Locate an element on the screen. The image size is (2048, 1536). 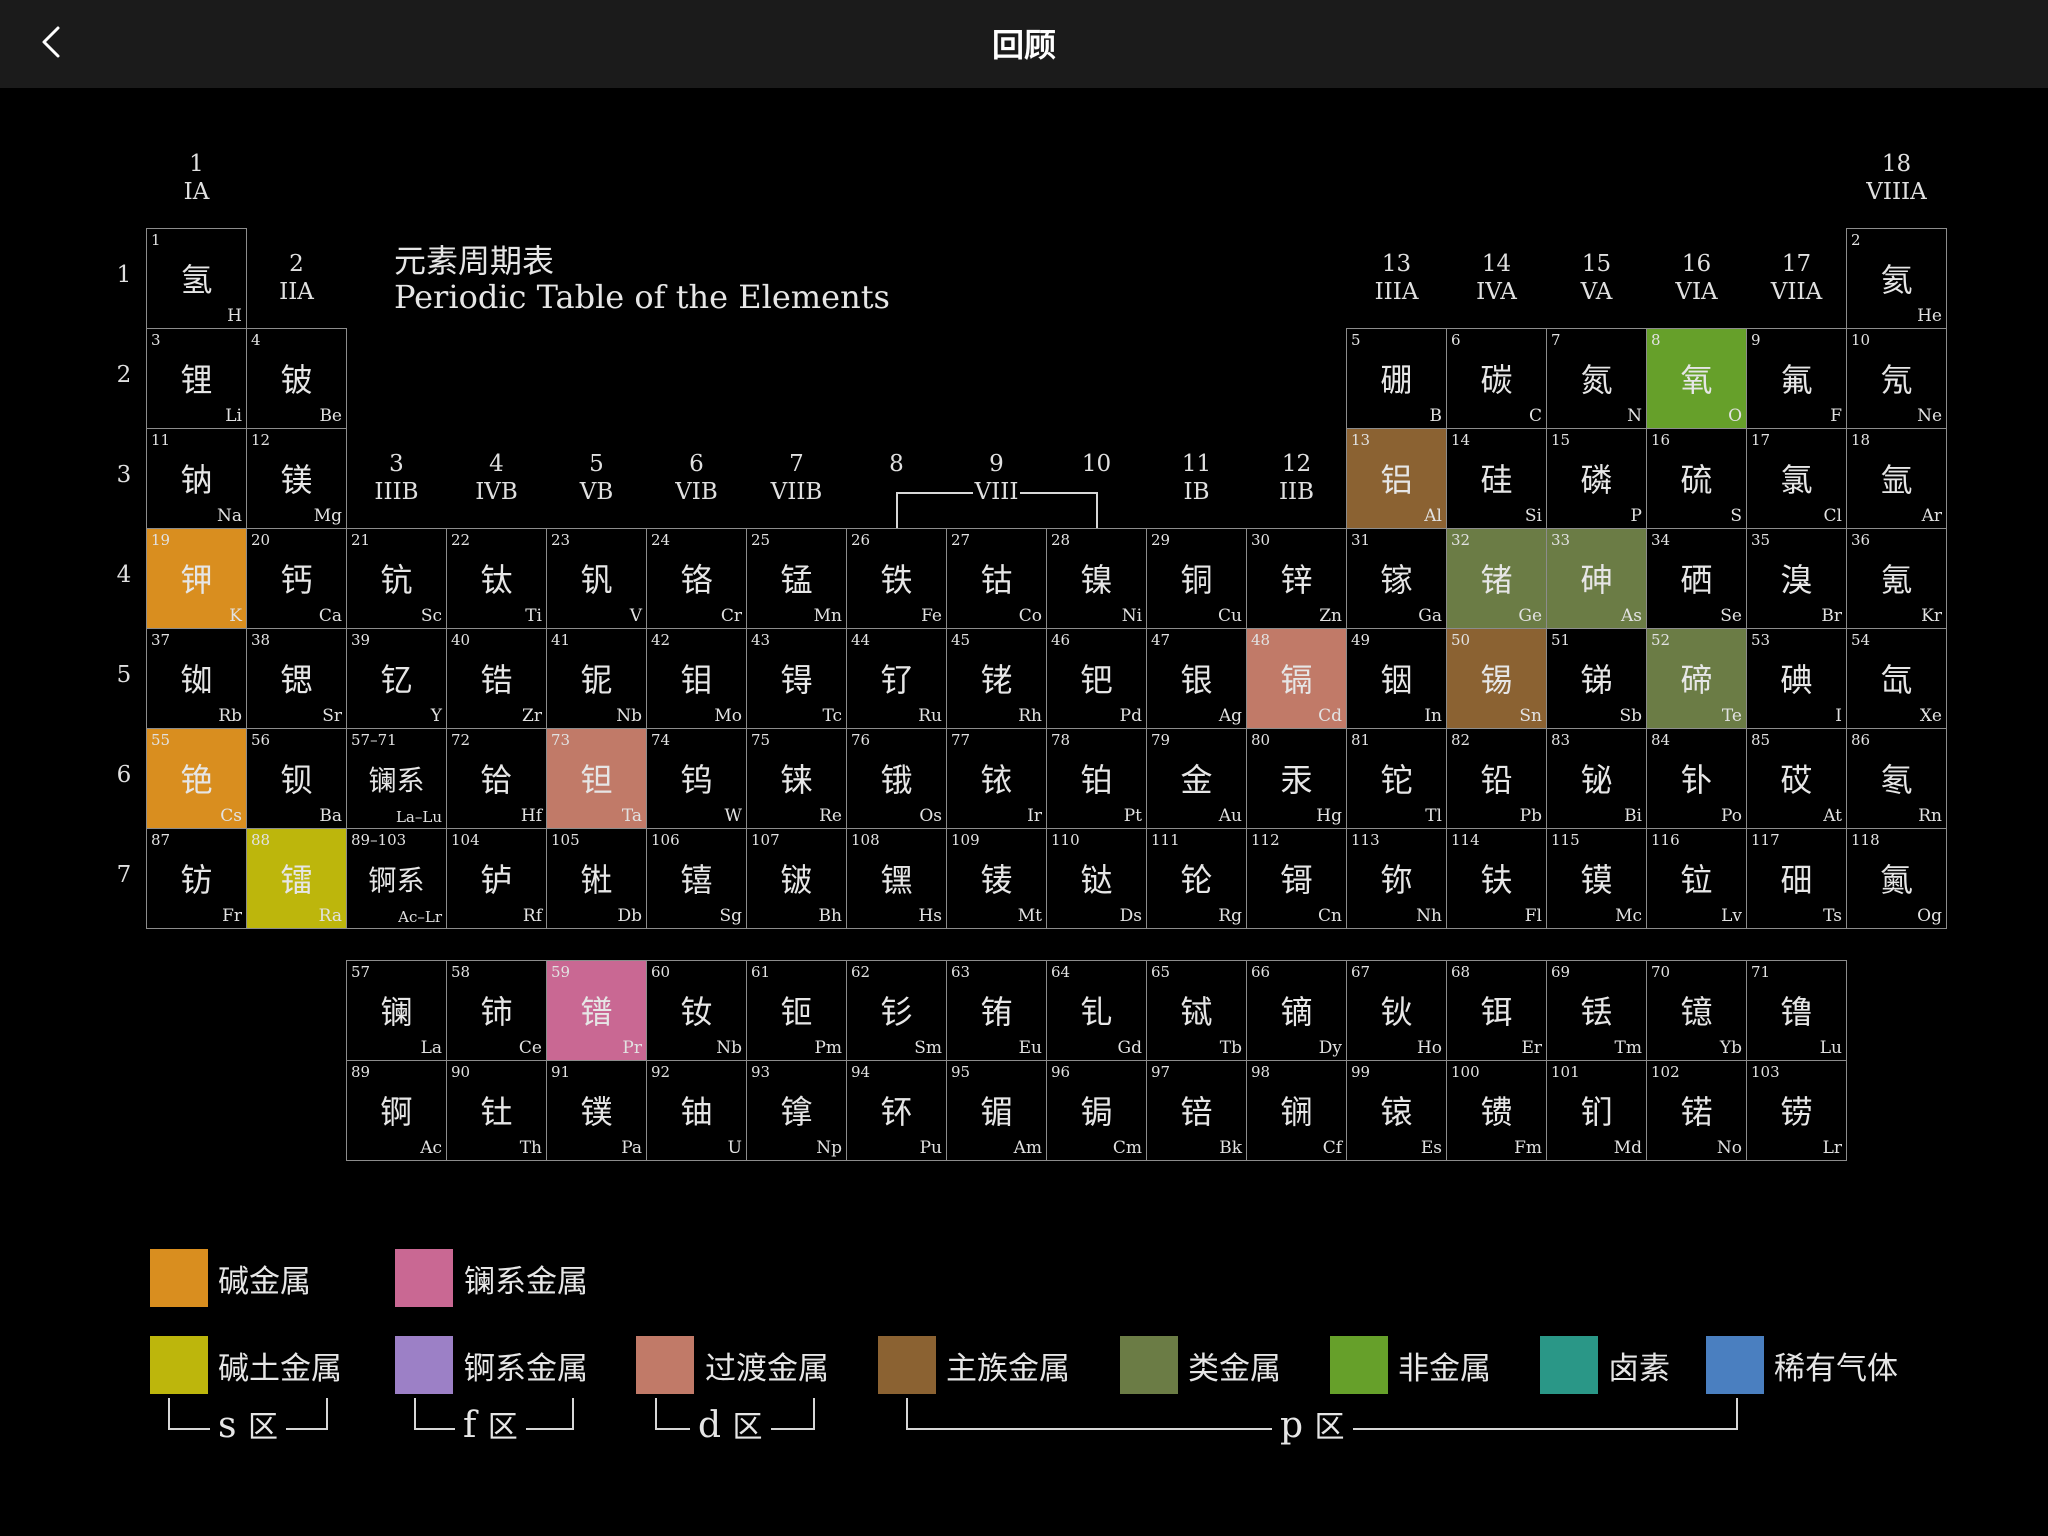
element-cell-Be: 4 铍 Be is located at coordinates (296, 378).